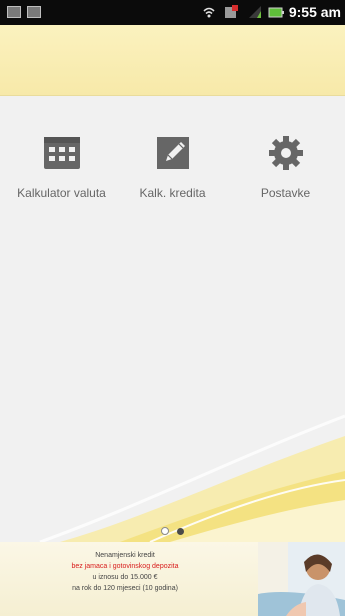 This screenshot has height=616, width=345. What do you see at coordinates (172, 529) in the screenshot?
I see `page-indicator` at bounding box center [172, 529].